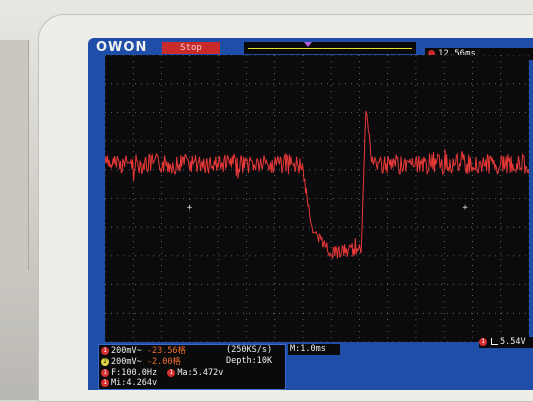  What do you see at coordinates (143, 351) in the screenshot?
I see `ch1-scale-row: 1 200mV~ -23.56格` at bounding box center [143, 351].